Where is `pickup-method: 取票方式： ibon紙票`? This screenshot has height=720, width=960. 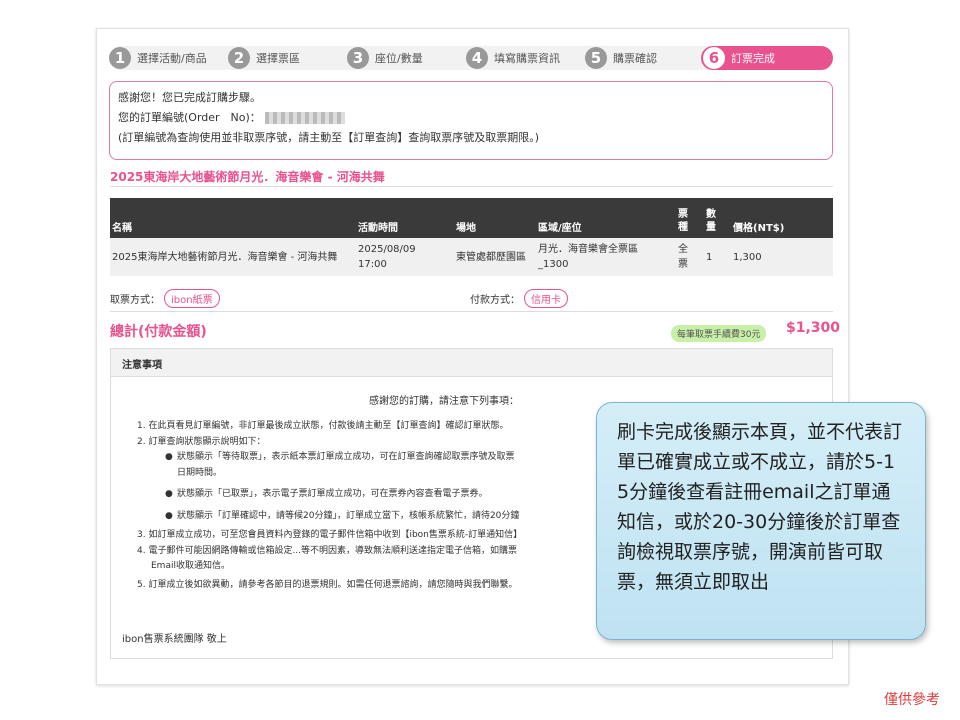
pickup-method: 取票方式： ibon紙票 is located at coordinates (165, 298).